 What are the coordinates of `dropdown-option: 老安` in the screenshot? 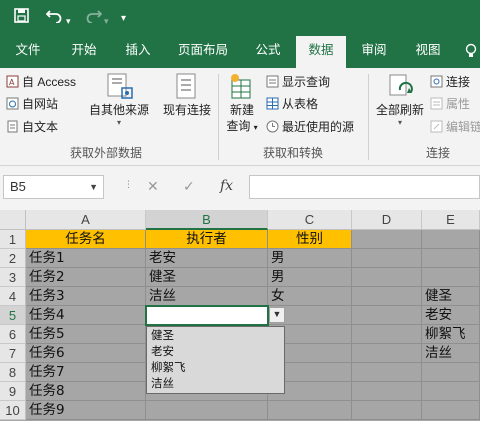 It's located at (215, 351).